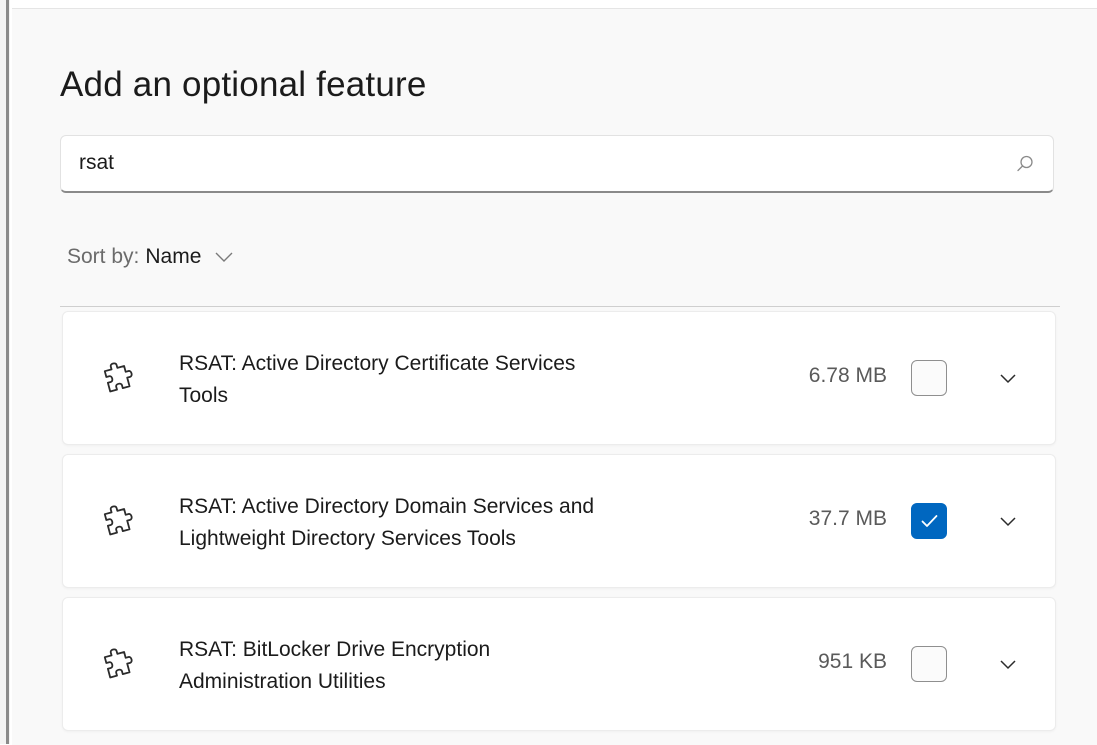 The image size is (1097, 745). What do you see at coordinates (173, 257) in the screenshot?
I see `sort-value: Name` at bounding box center [173, 257].